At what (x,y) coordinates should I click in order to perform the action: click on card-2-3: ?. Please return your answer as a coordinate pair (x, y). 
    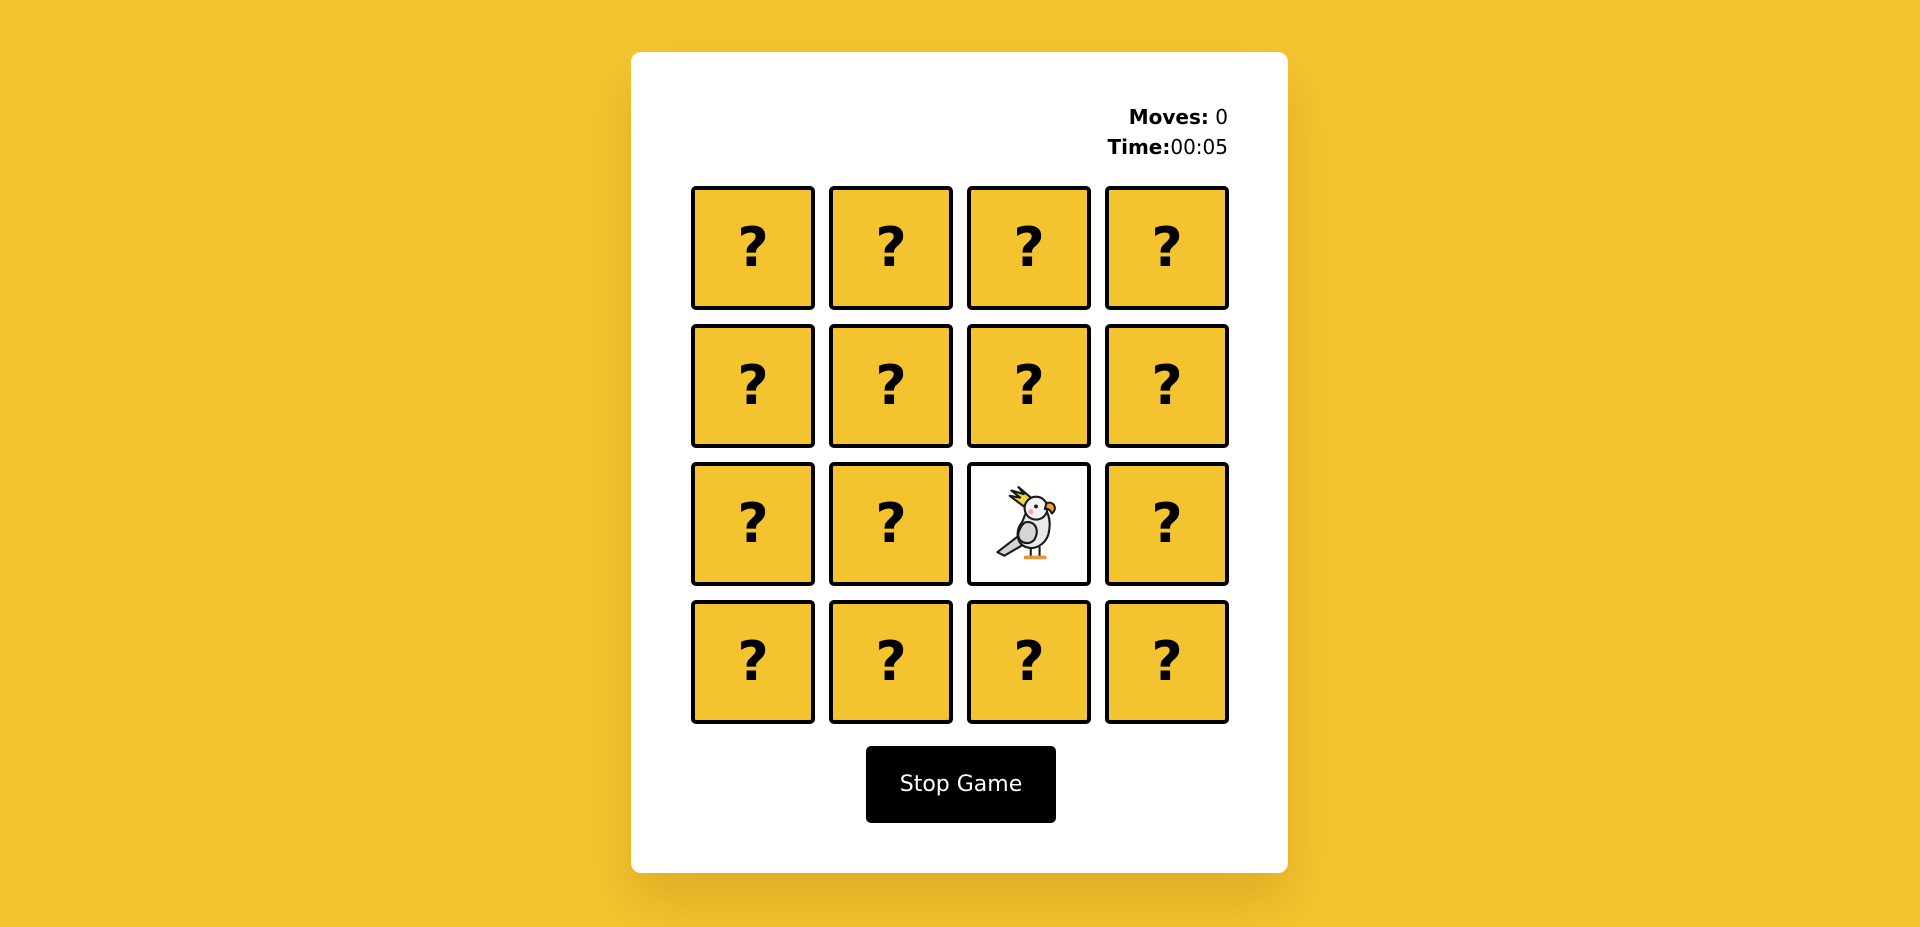
    Looking at the image, I should click on (1029, 386).